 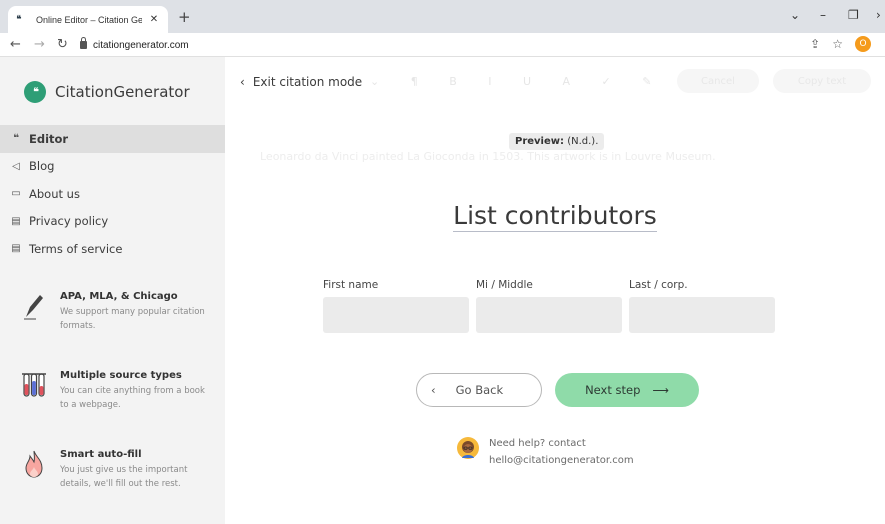 I want to click on minimize-icon: –, so click(x=823, y=15).